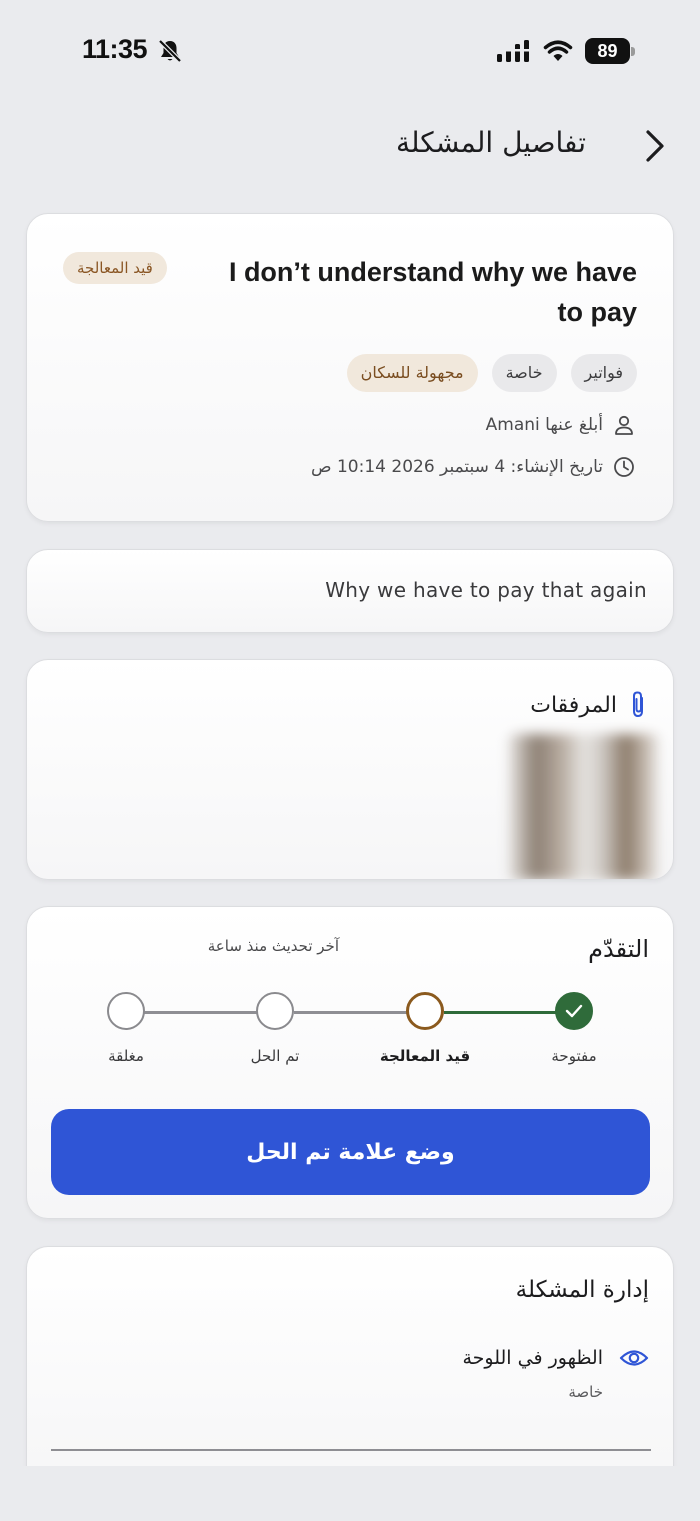 The height and width of the screenshot is (1521, 700). What do you see at coordinates (170, 51) in the screenshot?
I see `bell-slash-icon` at bounding box center [170, 51].